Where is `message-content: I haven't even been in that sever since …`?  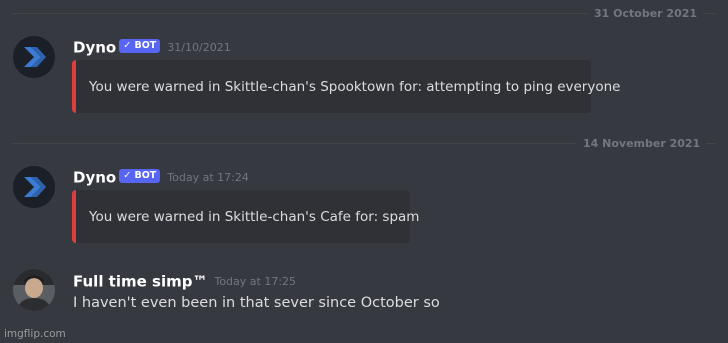
message-content: I haven't even been in that sever since … is located at coordinates (256, 303).